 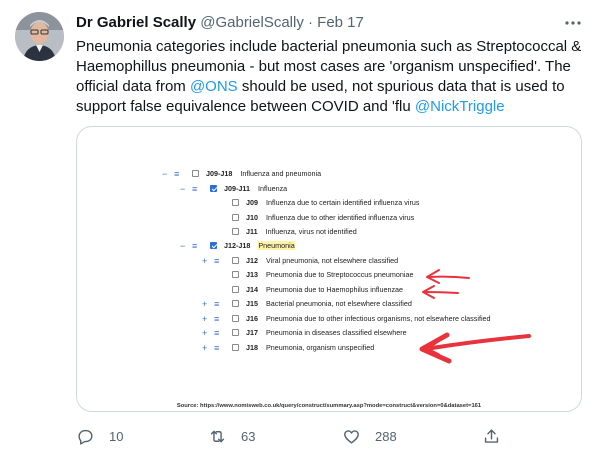 I want to click on row-text: J12-J18 Pneumonia, so click(x=259, y=246).